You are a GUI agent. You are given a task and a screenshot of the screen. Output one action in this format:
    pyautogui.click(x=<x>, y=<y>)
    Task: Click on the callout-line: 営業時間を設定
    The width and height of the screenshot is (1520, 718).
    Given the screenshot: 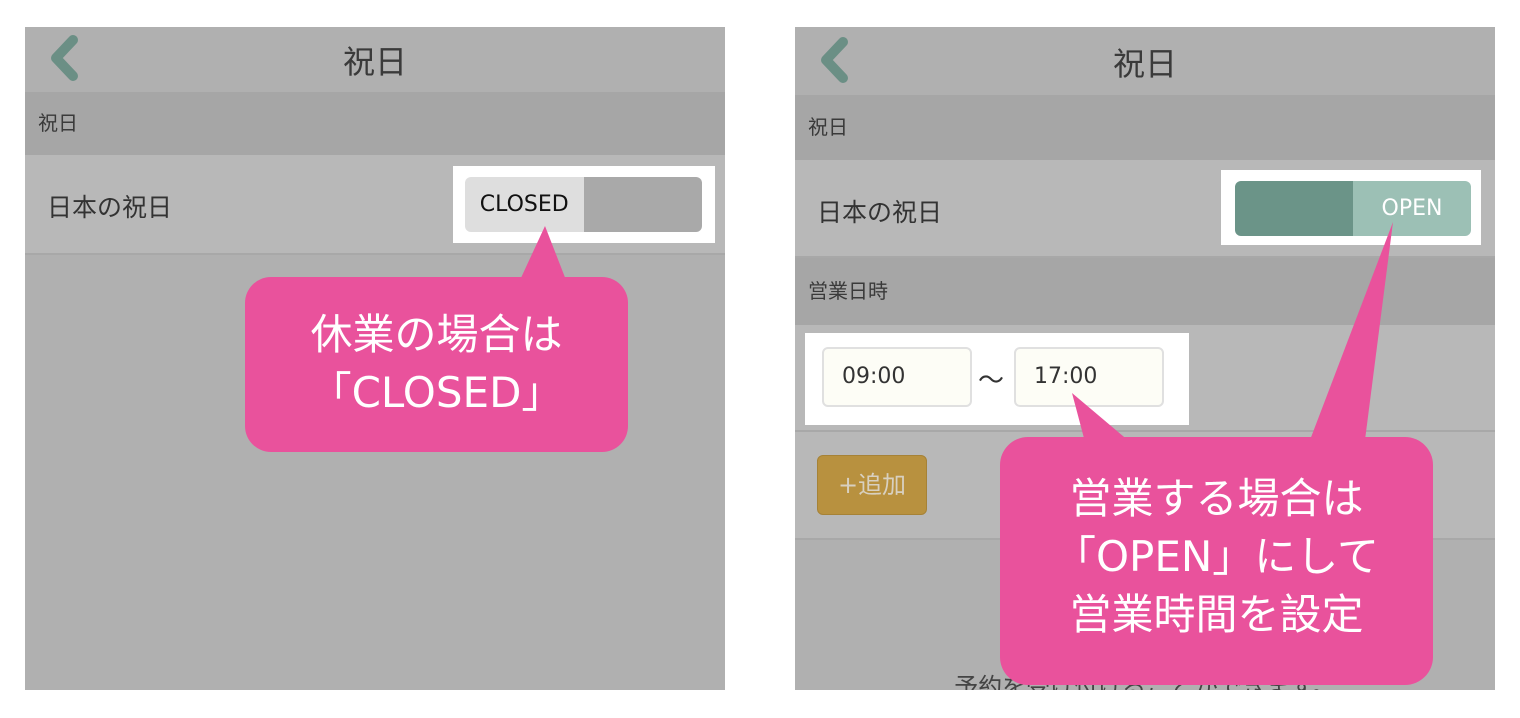 What is the action you would take?
    pyautogui.click(x=1216, y=614)
    